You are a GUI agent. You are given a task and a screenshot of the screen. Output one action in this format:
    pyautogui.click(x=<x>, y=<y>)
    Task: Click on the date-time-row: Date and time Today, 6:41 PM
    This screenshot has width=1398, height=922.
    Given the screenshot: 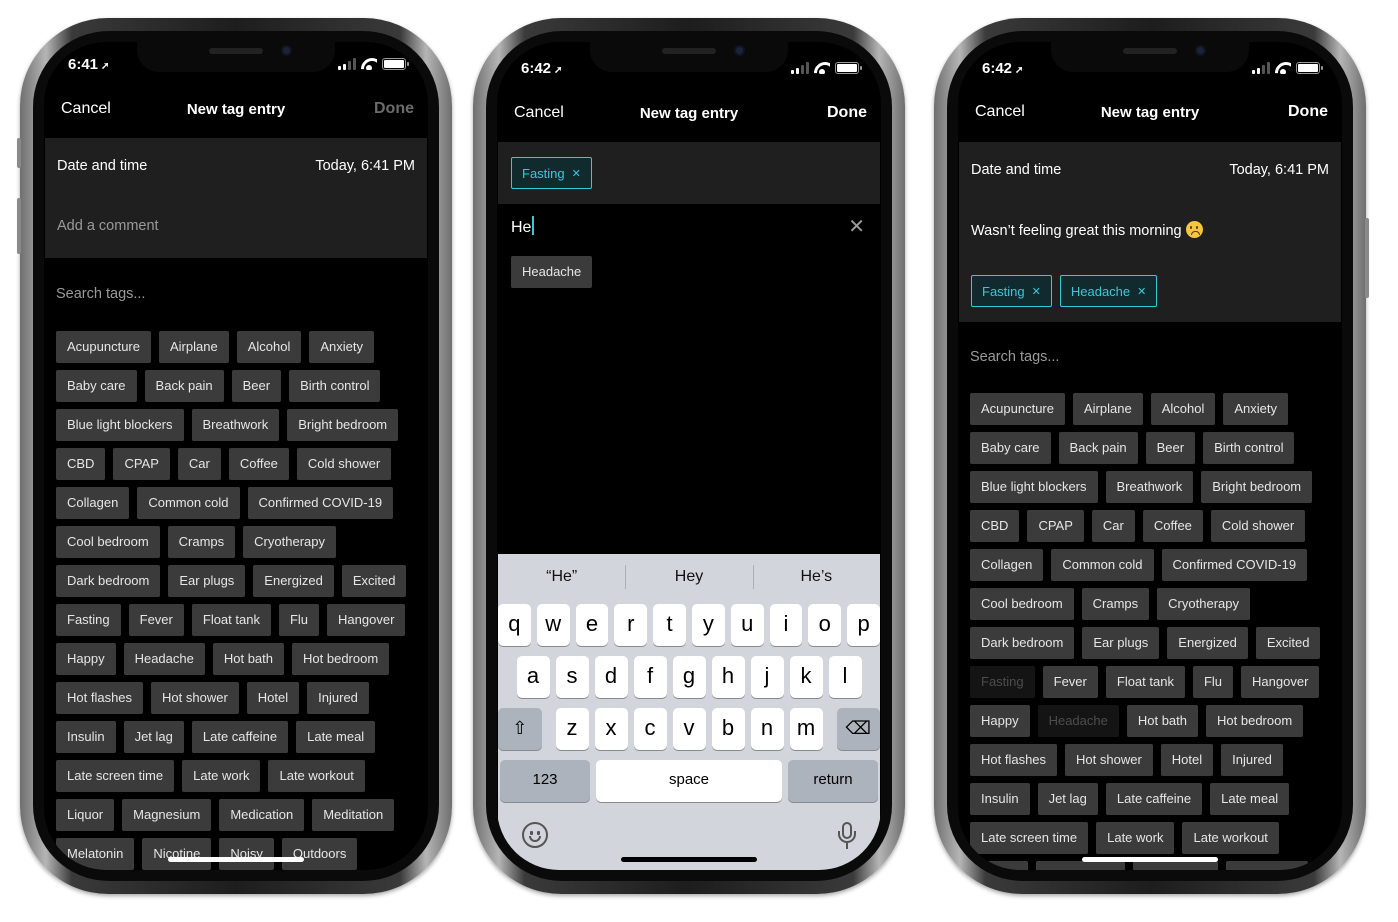 What is the action you would take?
    pyautogui.click(x=236, y=166)
    